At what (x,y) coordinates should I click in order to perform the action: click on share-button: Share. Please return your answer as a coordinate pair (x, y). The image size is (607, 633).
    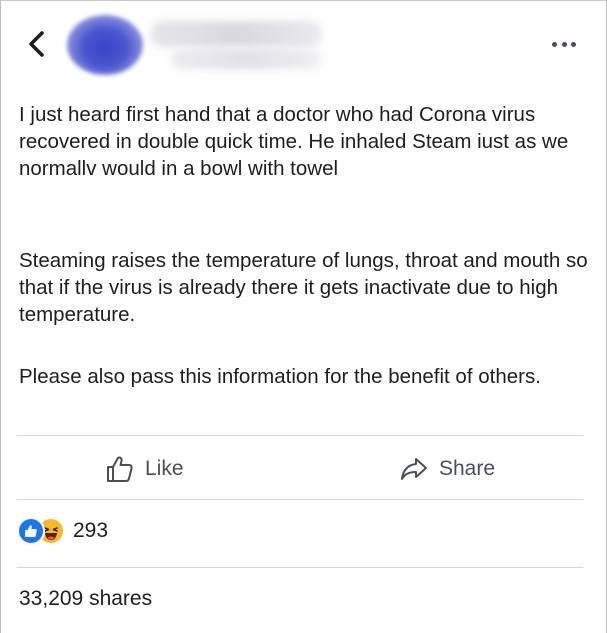
    Looking at the image, I should click on (447, 469).